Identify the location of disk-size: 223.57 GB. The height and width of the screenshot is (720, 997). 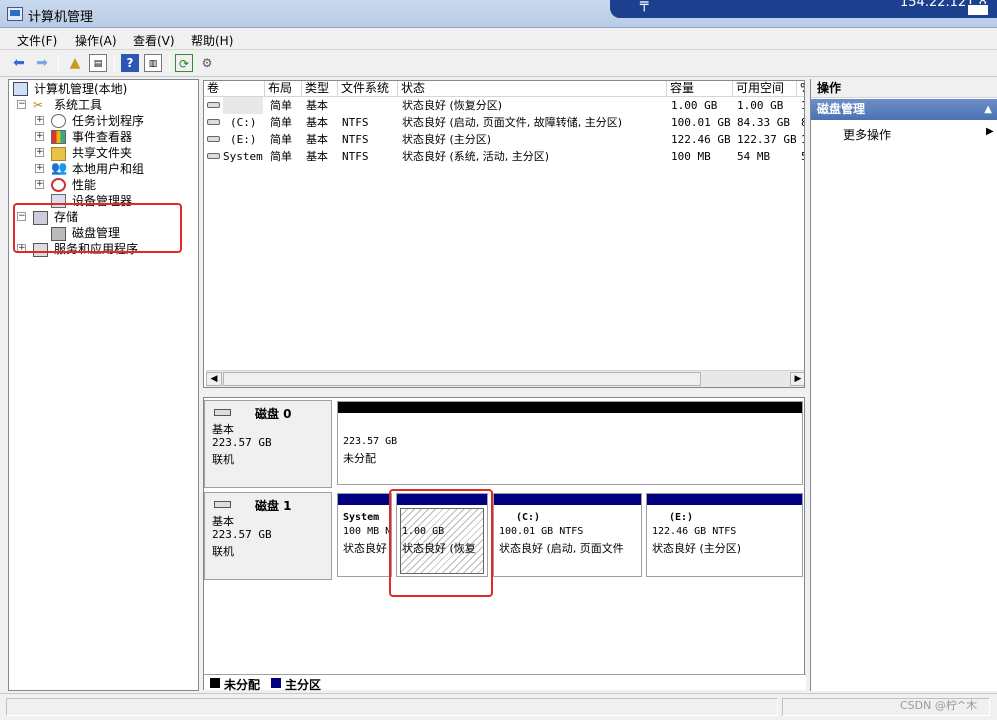
(242, 534).